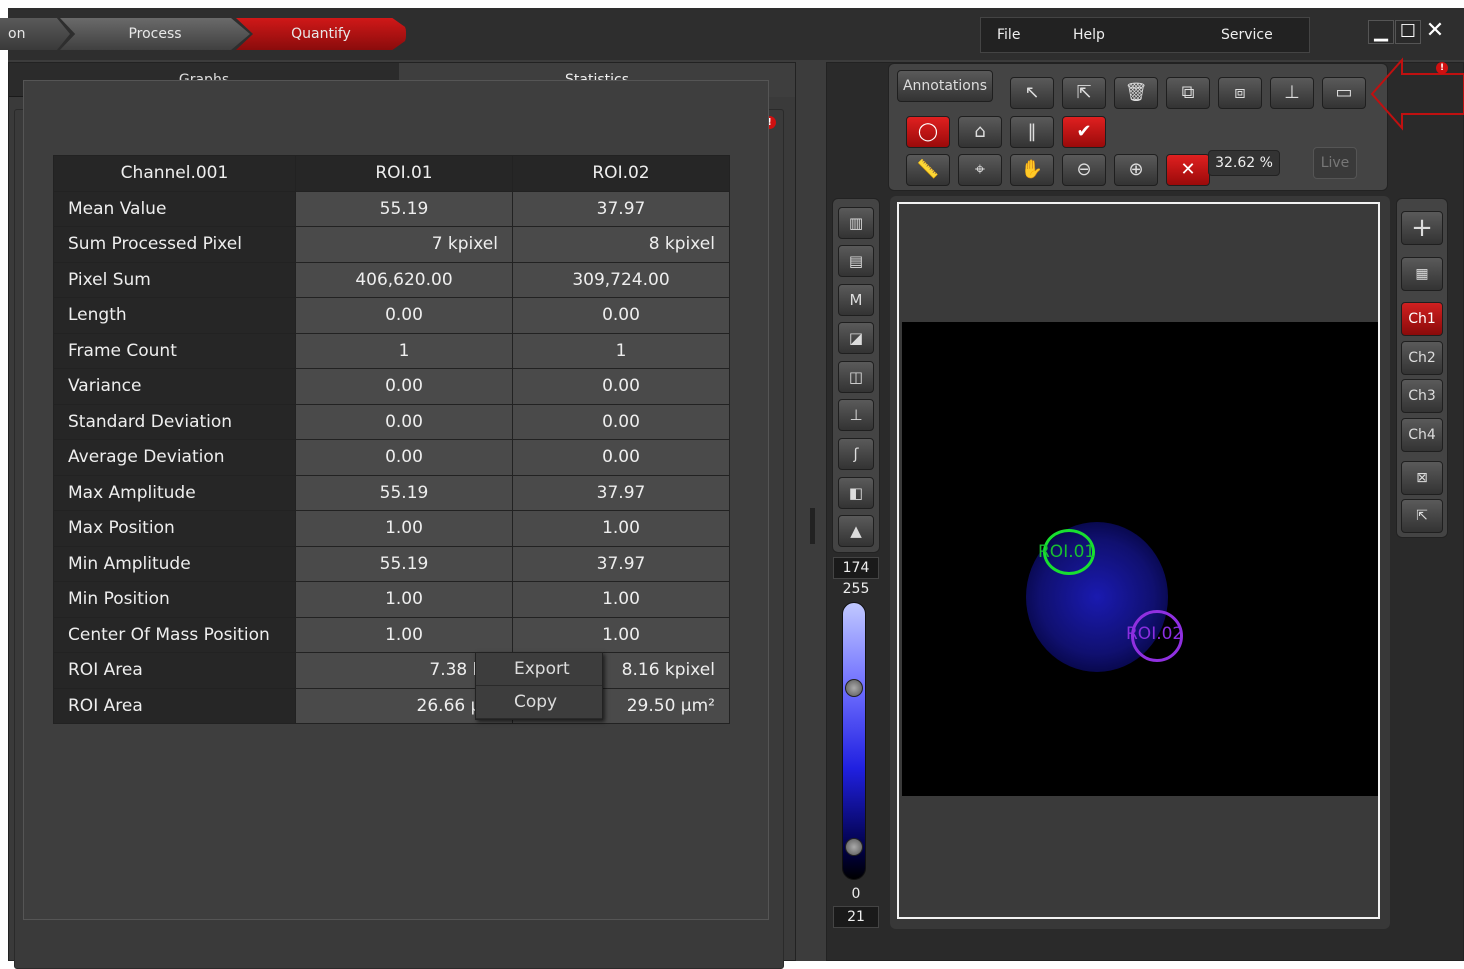 This screenshot has width=1464, height=969. What do you see at coordinates (404, 279) in the screenshot?
I see `roi1-value: 406,620.00` at bounding box center [404, 279].